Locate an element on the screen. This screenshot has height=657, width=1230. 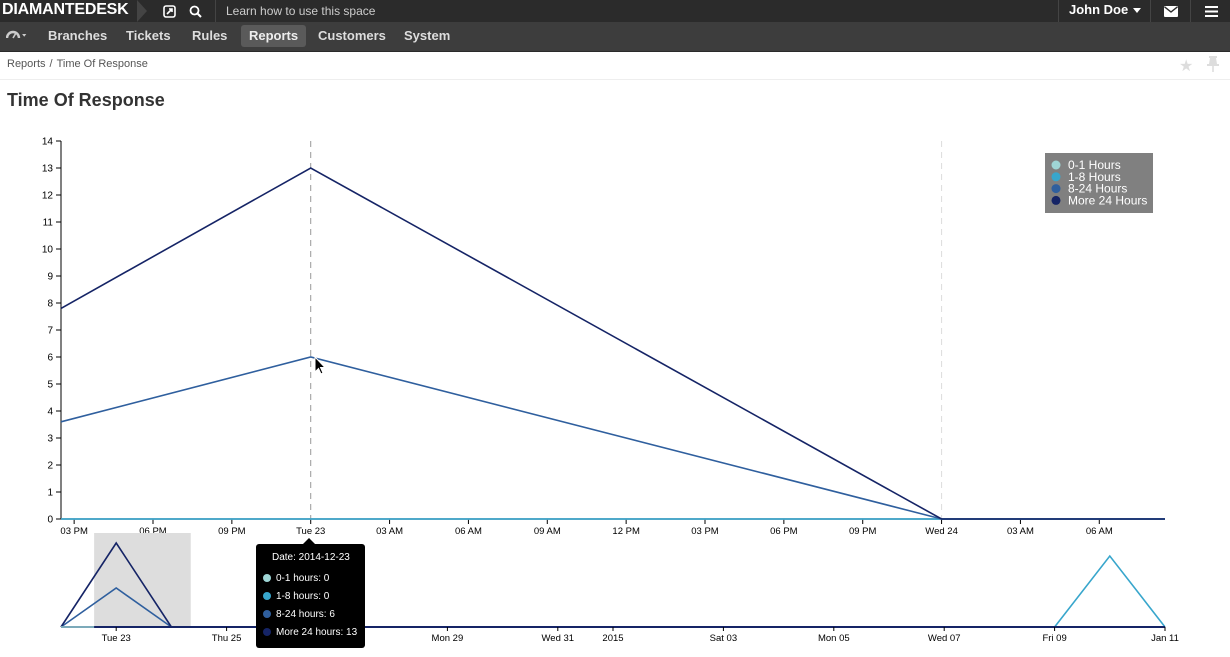
overview-x-tick-label: Jan 11 is located at coordinates (1165, 638).